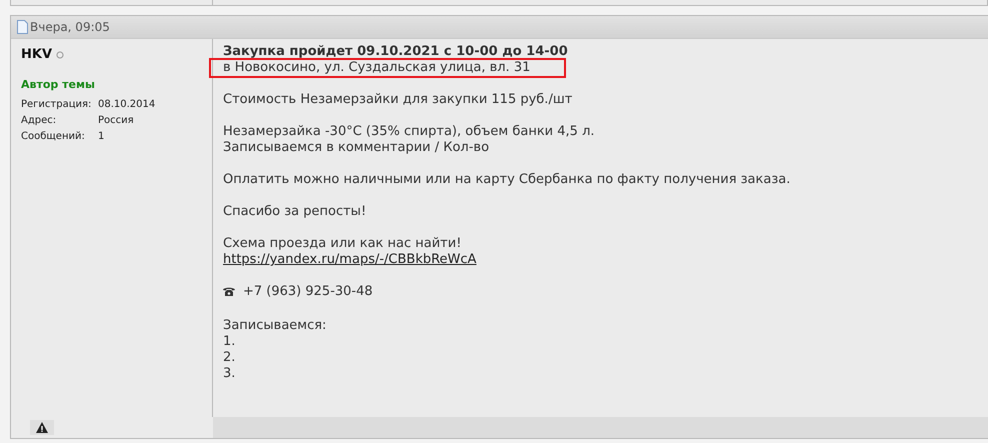 Image resolution: width=988 pixels, height=443 pixels. What do you see at coordinates (308, 292) in the screenshot?
I see `phone-number: +7 (963) 925-30-48` at bounding box center [308, 292].